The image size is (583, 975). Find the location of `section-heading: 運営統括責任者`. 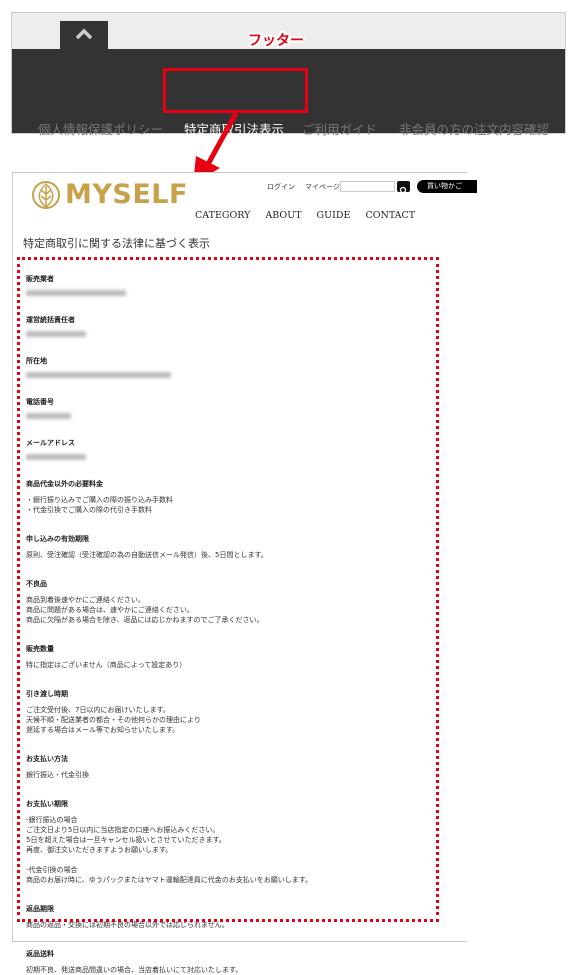

section-heading: 運営統括責任者 is located at coordinates (50, 320).